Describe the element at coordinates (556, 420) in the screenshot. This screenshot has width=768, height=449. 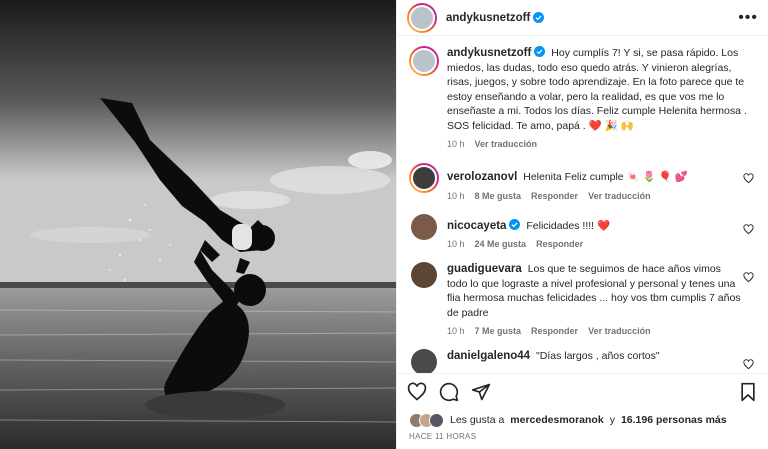
I see `likes-user: mercedesmoranok` at that location.